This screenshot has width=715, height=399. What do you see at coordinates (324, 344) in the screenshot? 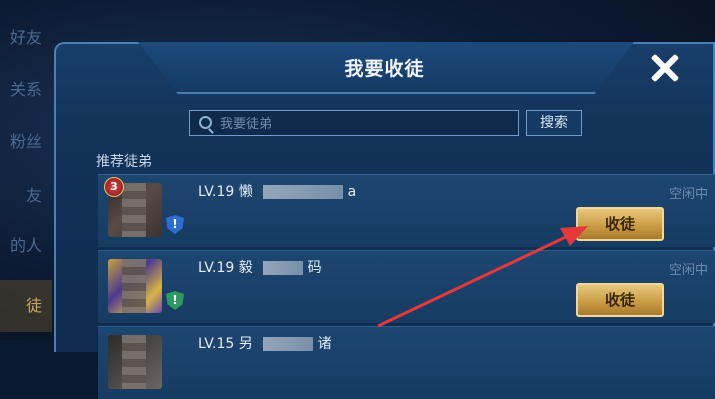
I see `player-name-last: 诸` at bounding box center [324, 344].